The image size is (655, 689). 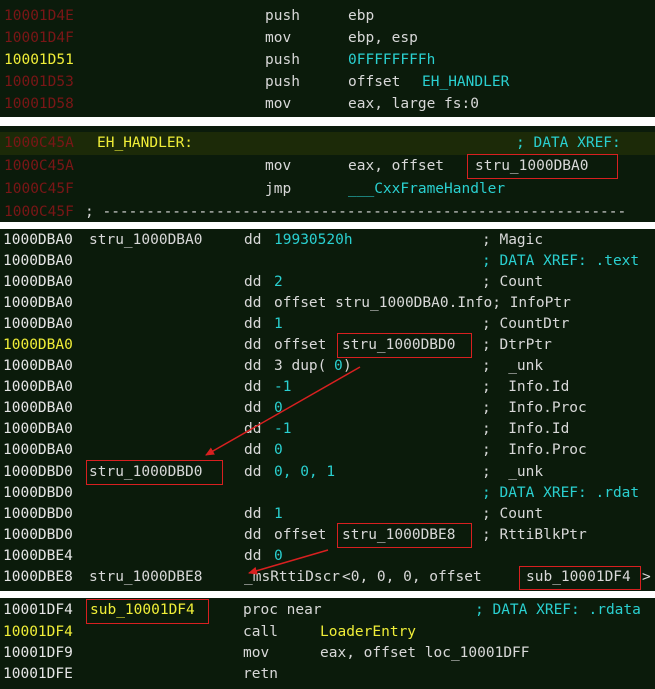 I want to click on address: 10001D4F, so click(x=39, y=38).